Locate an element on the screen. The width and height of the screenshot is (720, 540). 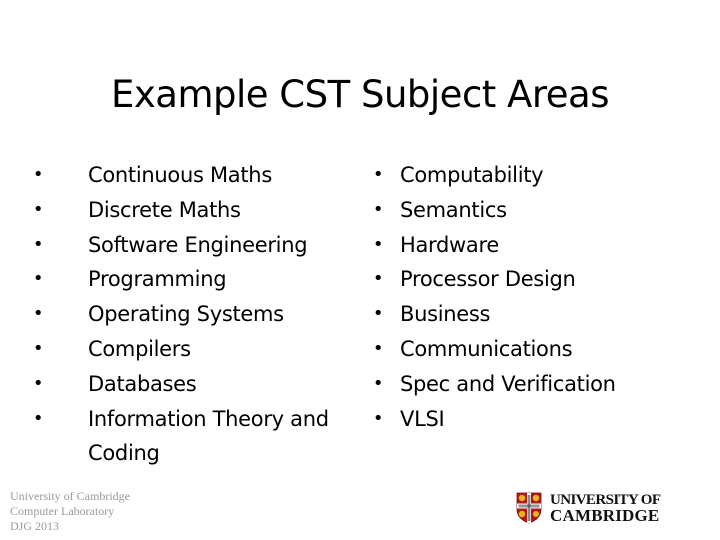
list-item: • Processor Design is located at coordinates (535, 279).